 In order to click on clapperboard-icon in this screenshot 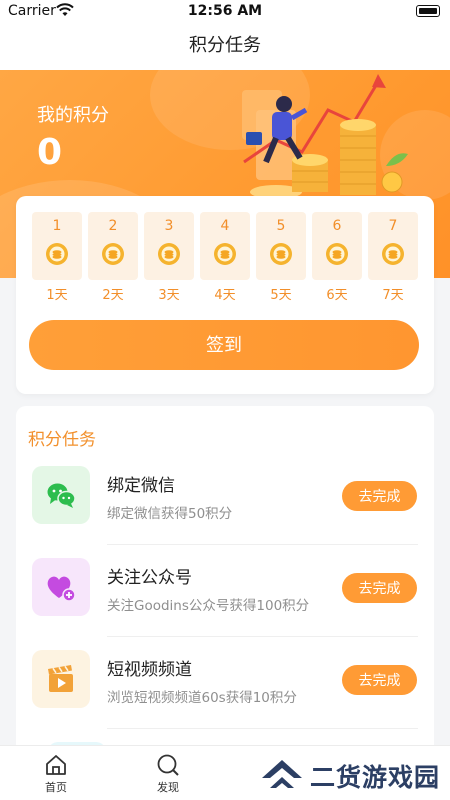, I will do `click(60, 678)`.